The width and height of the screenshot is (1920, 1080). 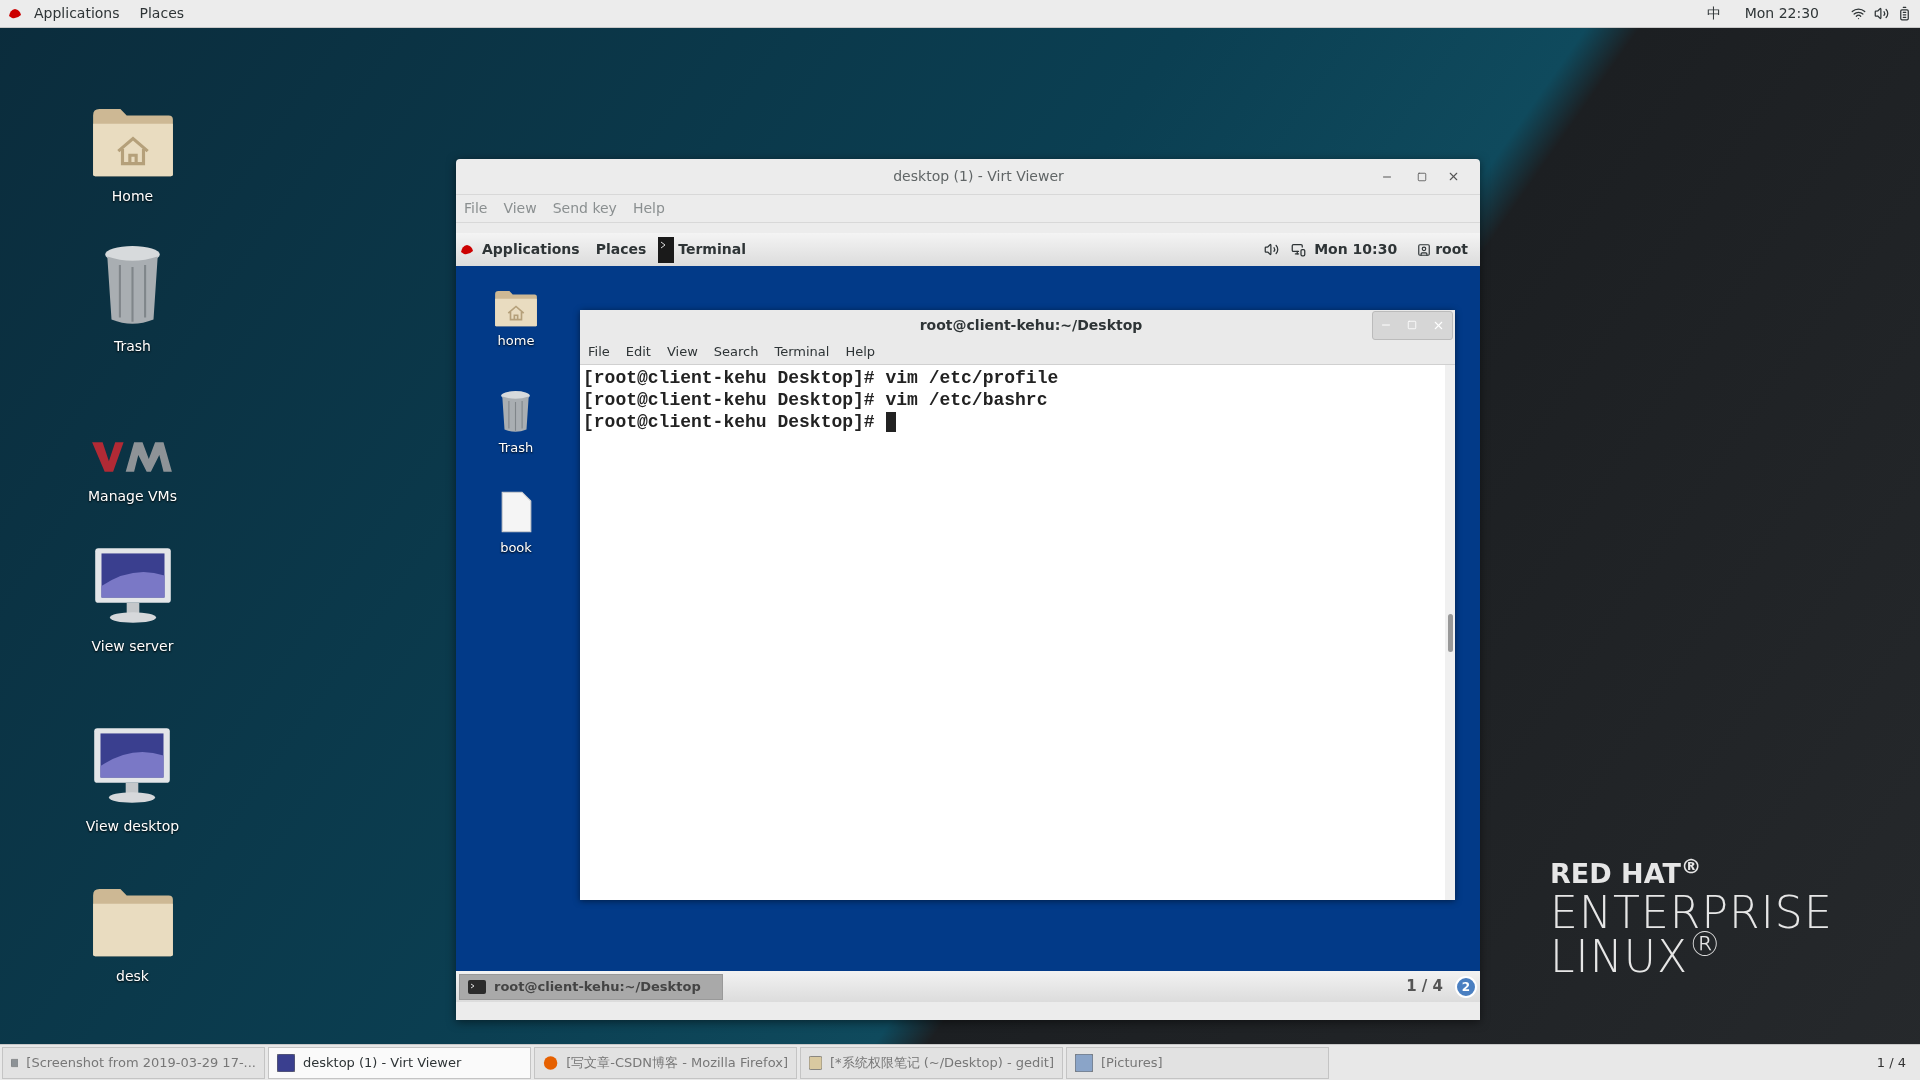 I want to click on desktop-icon-label: desk, so click(x=132, y=976).